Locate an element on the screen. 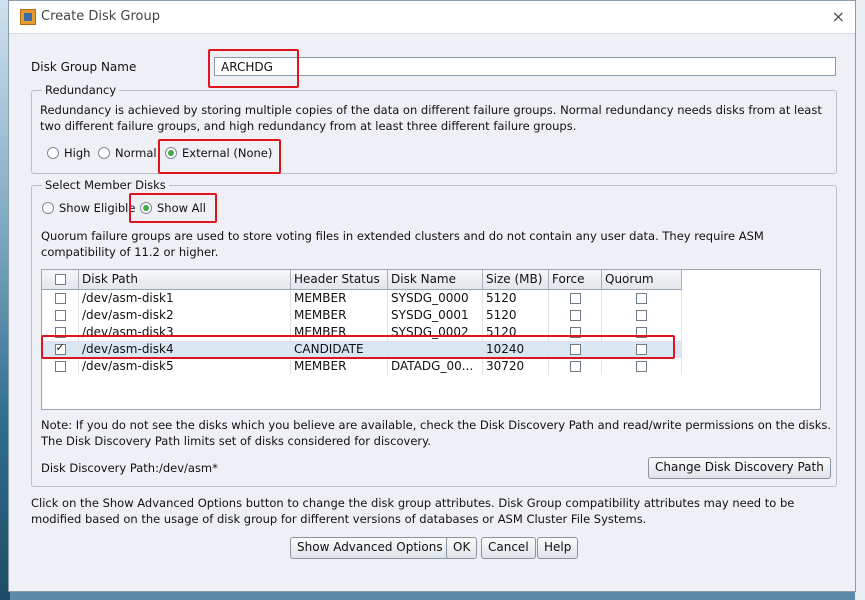 The height and width of the screenshot is (600, 865). radio-show-all-dot is located at coordinates (146, 208).